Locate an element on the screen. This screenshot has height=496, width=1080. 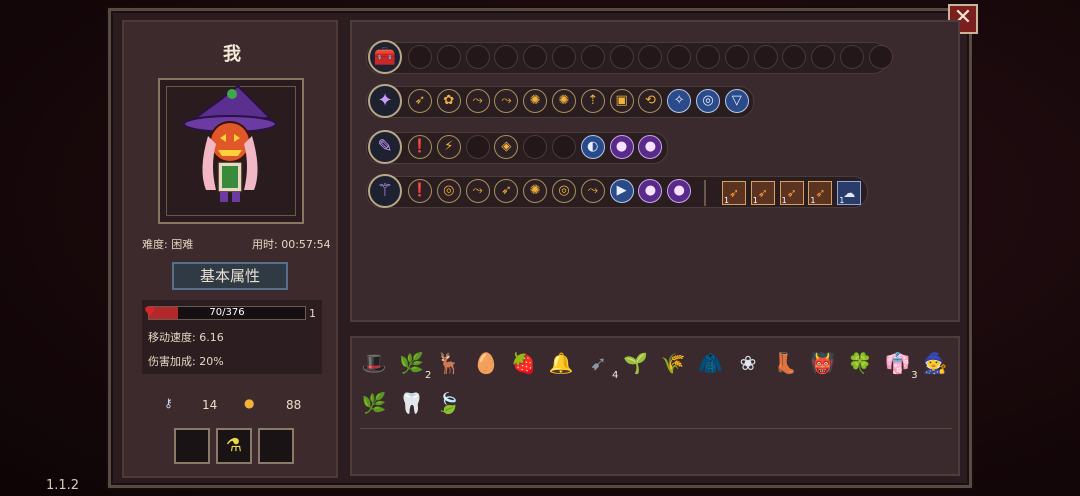
antler-item-icon: 🦌 is located at coordinates (449, 363).